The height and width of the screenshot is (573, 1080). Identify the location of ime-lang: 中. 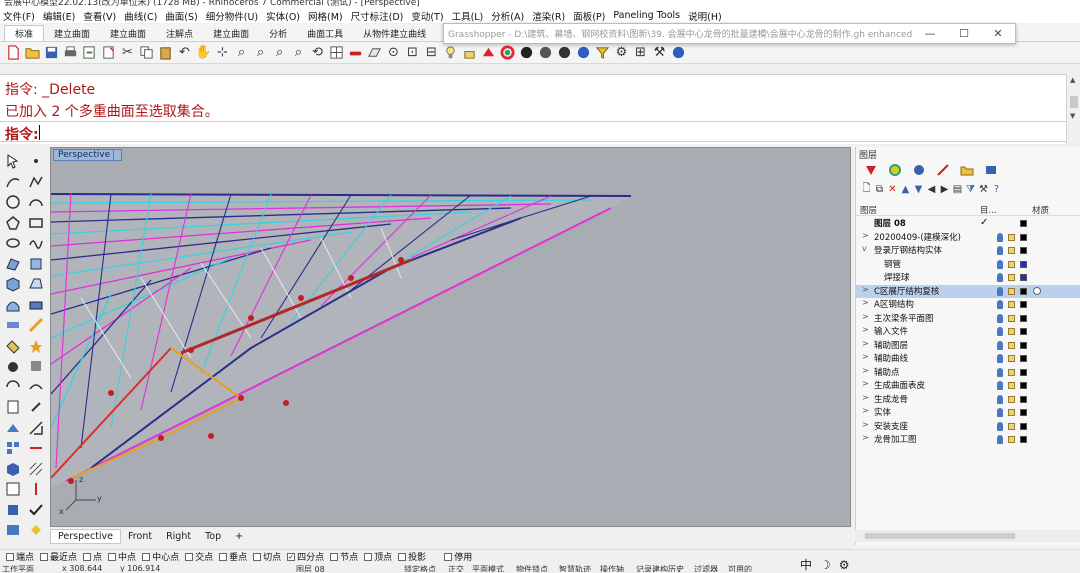
(806, 564).